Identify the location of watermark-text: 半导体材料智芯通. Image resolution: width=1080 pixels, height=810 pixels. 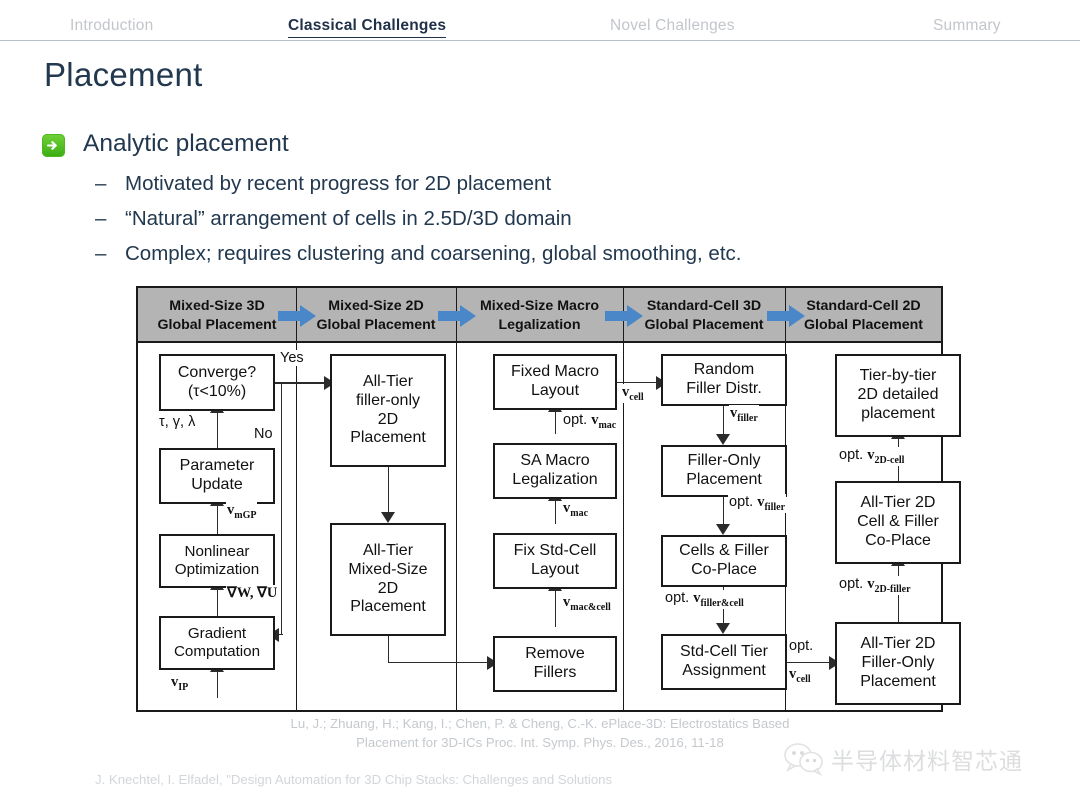
(927, 762).